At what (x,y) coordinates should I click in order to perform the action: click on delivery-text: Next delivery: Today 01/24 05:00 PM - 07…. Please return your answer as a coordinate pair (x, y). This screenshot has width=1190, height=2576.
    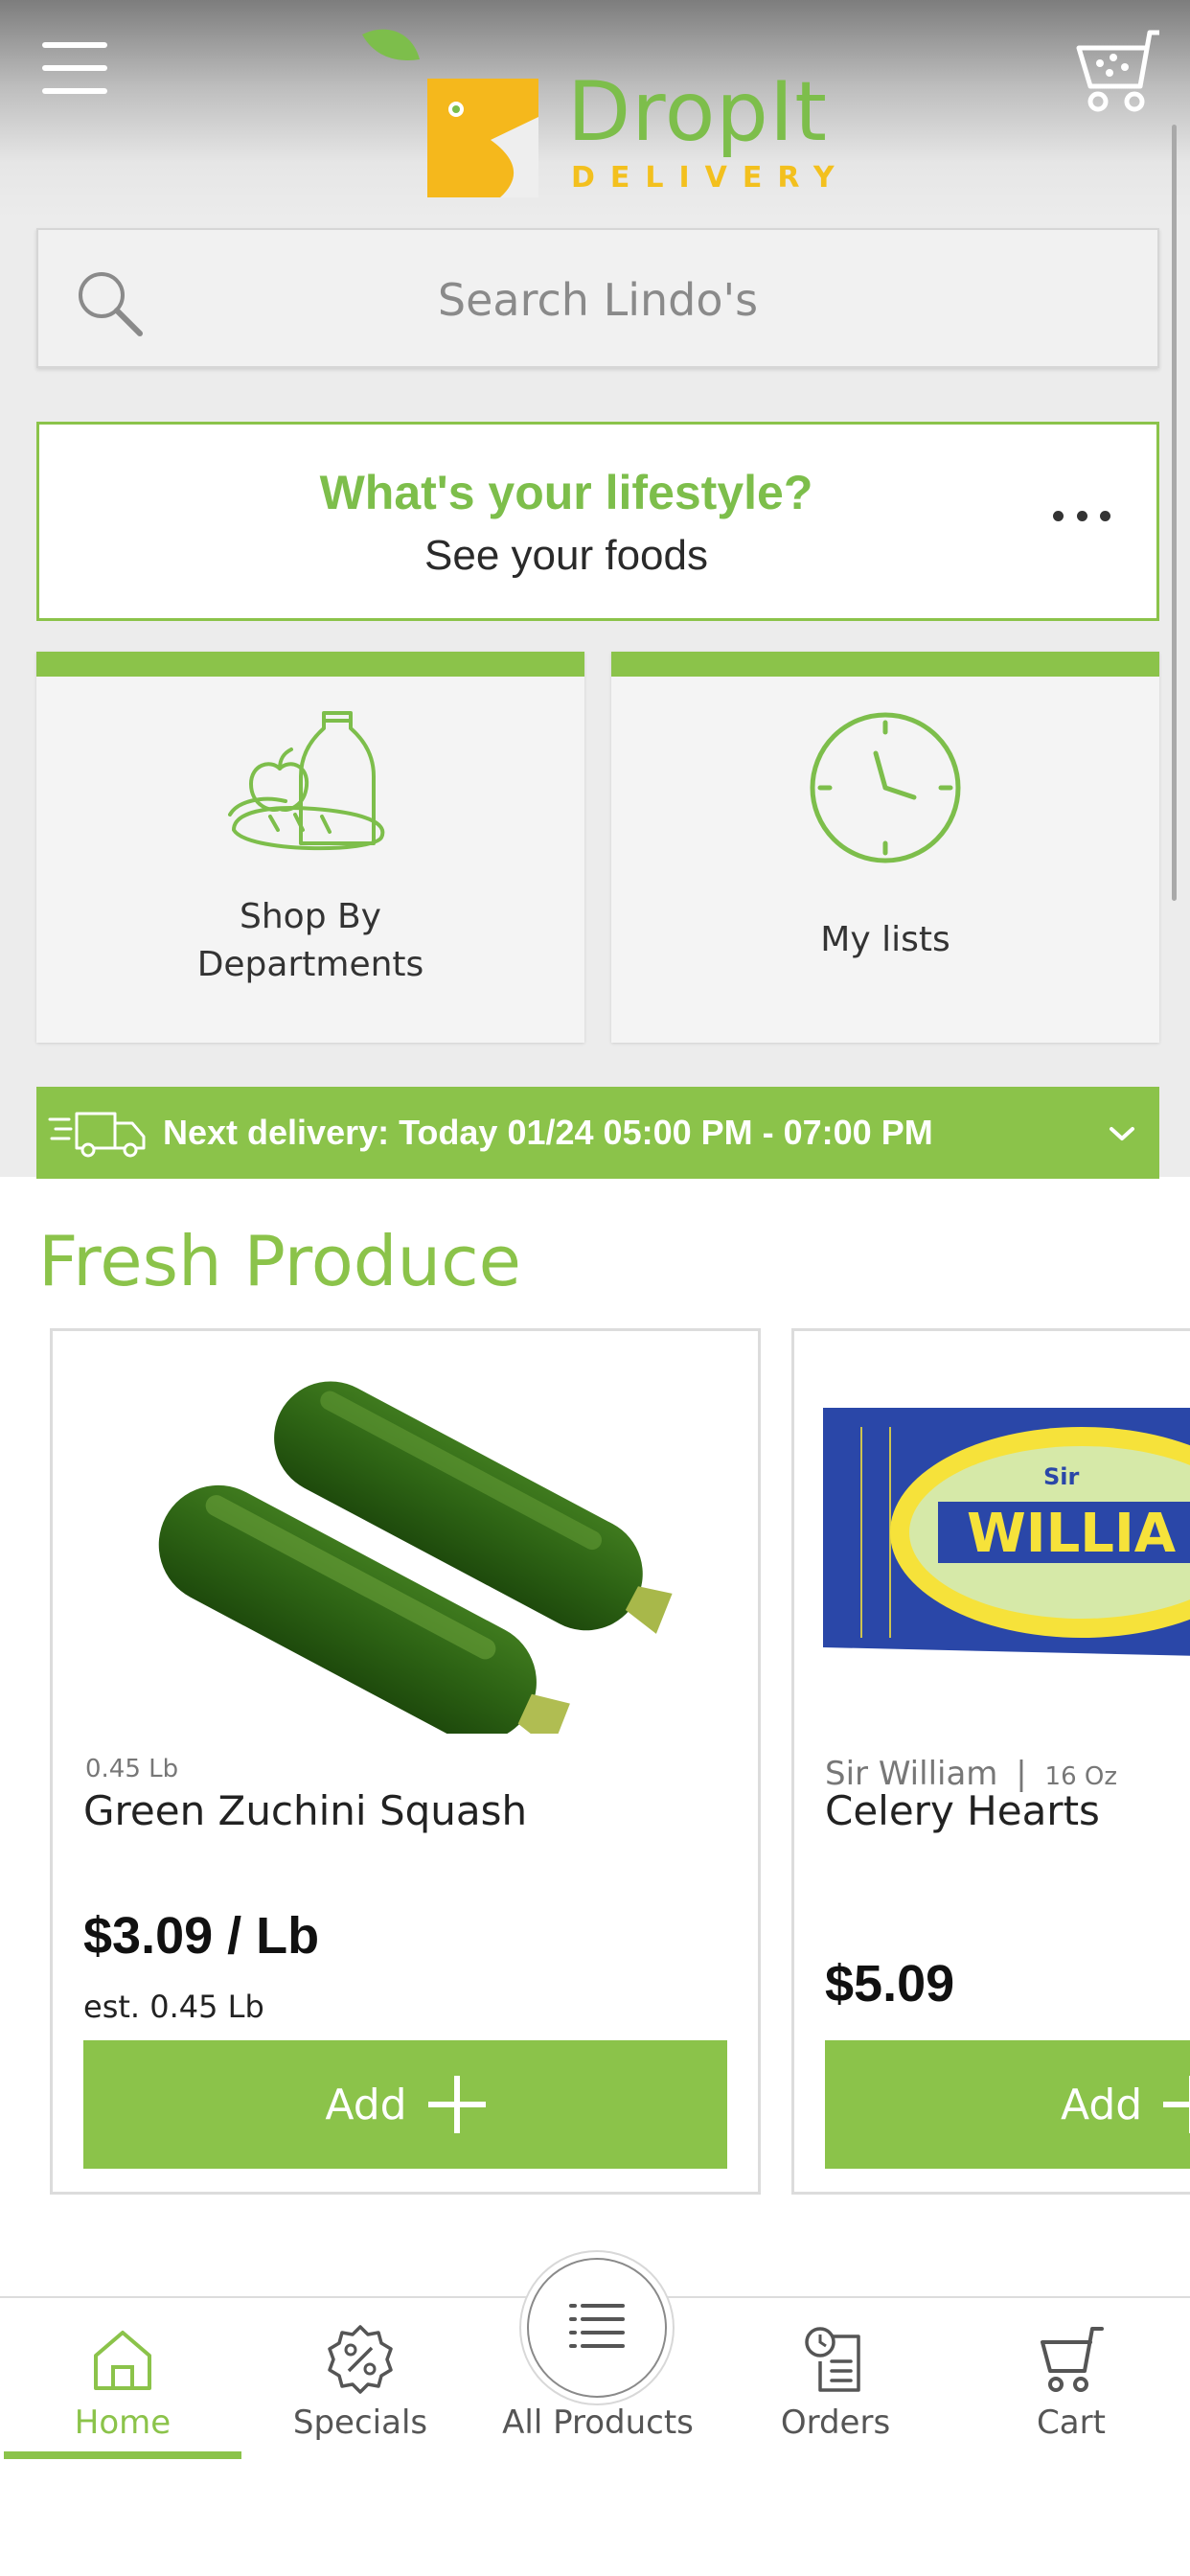
    Looking at the image, I should click on (548, 1132).